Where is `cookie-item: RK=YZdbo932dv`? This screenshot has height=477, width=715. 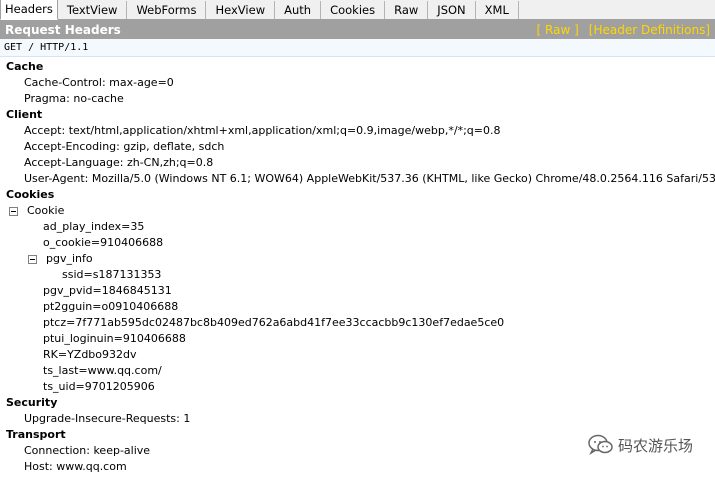 cookie-item: RK=YZdbo932dv is located at coordinates (357, 355).